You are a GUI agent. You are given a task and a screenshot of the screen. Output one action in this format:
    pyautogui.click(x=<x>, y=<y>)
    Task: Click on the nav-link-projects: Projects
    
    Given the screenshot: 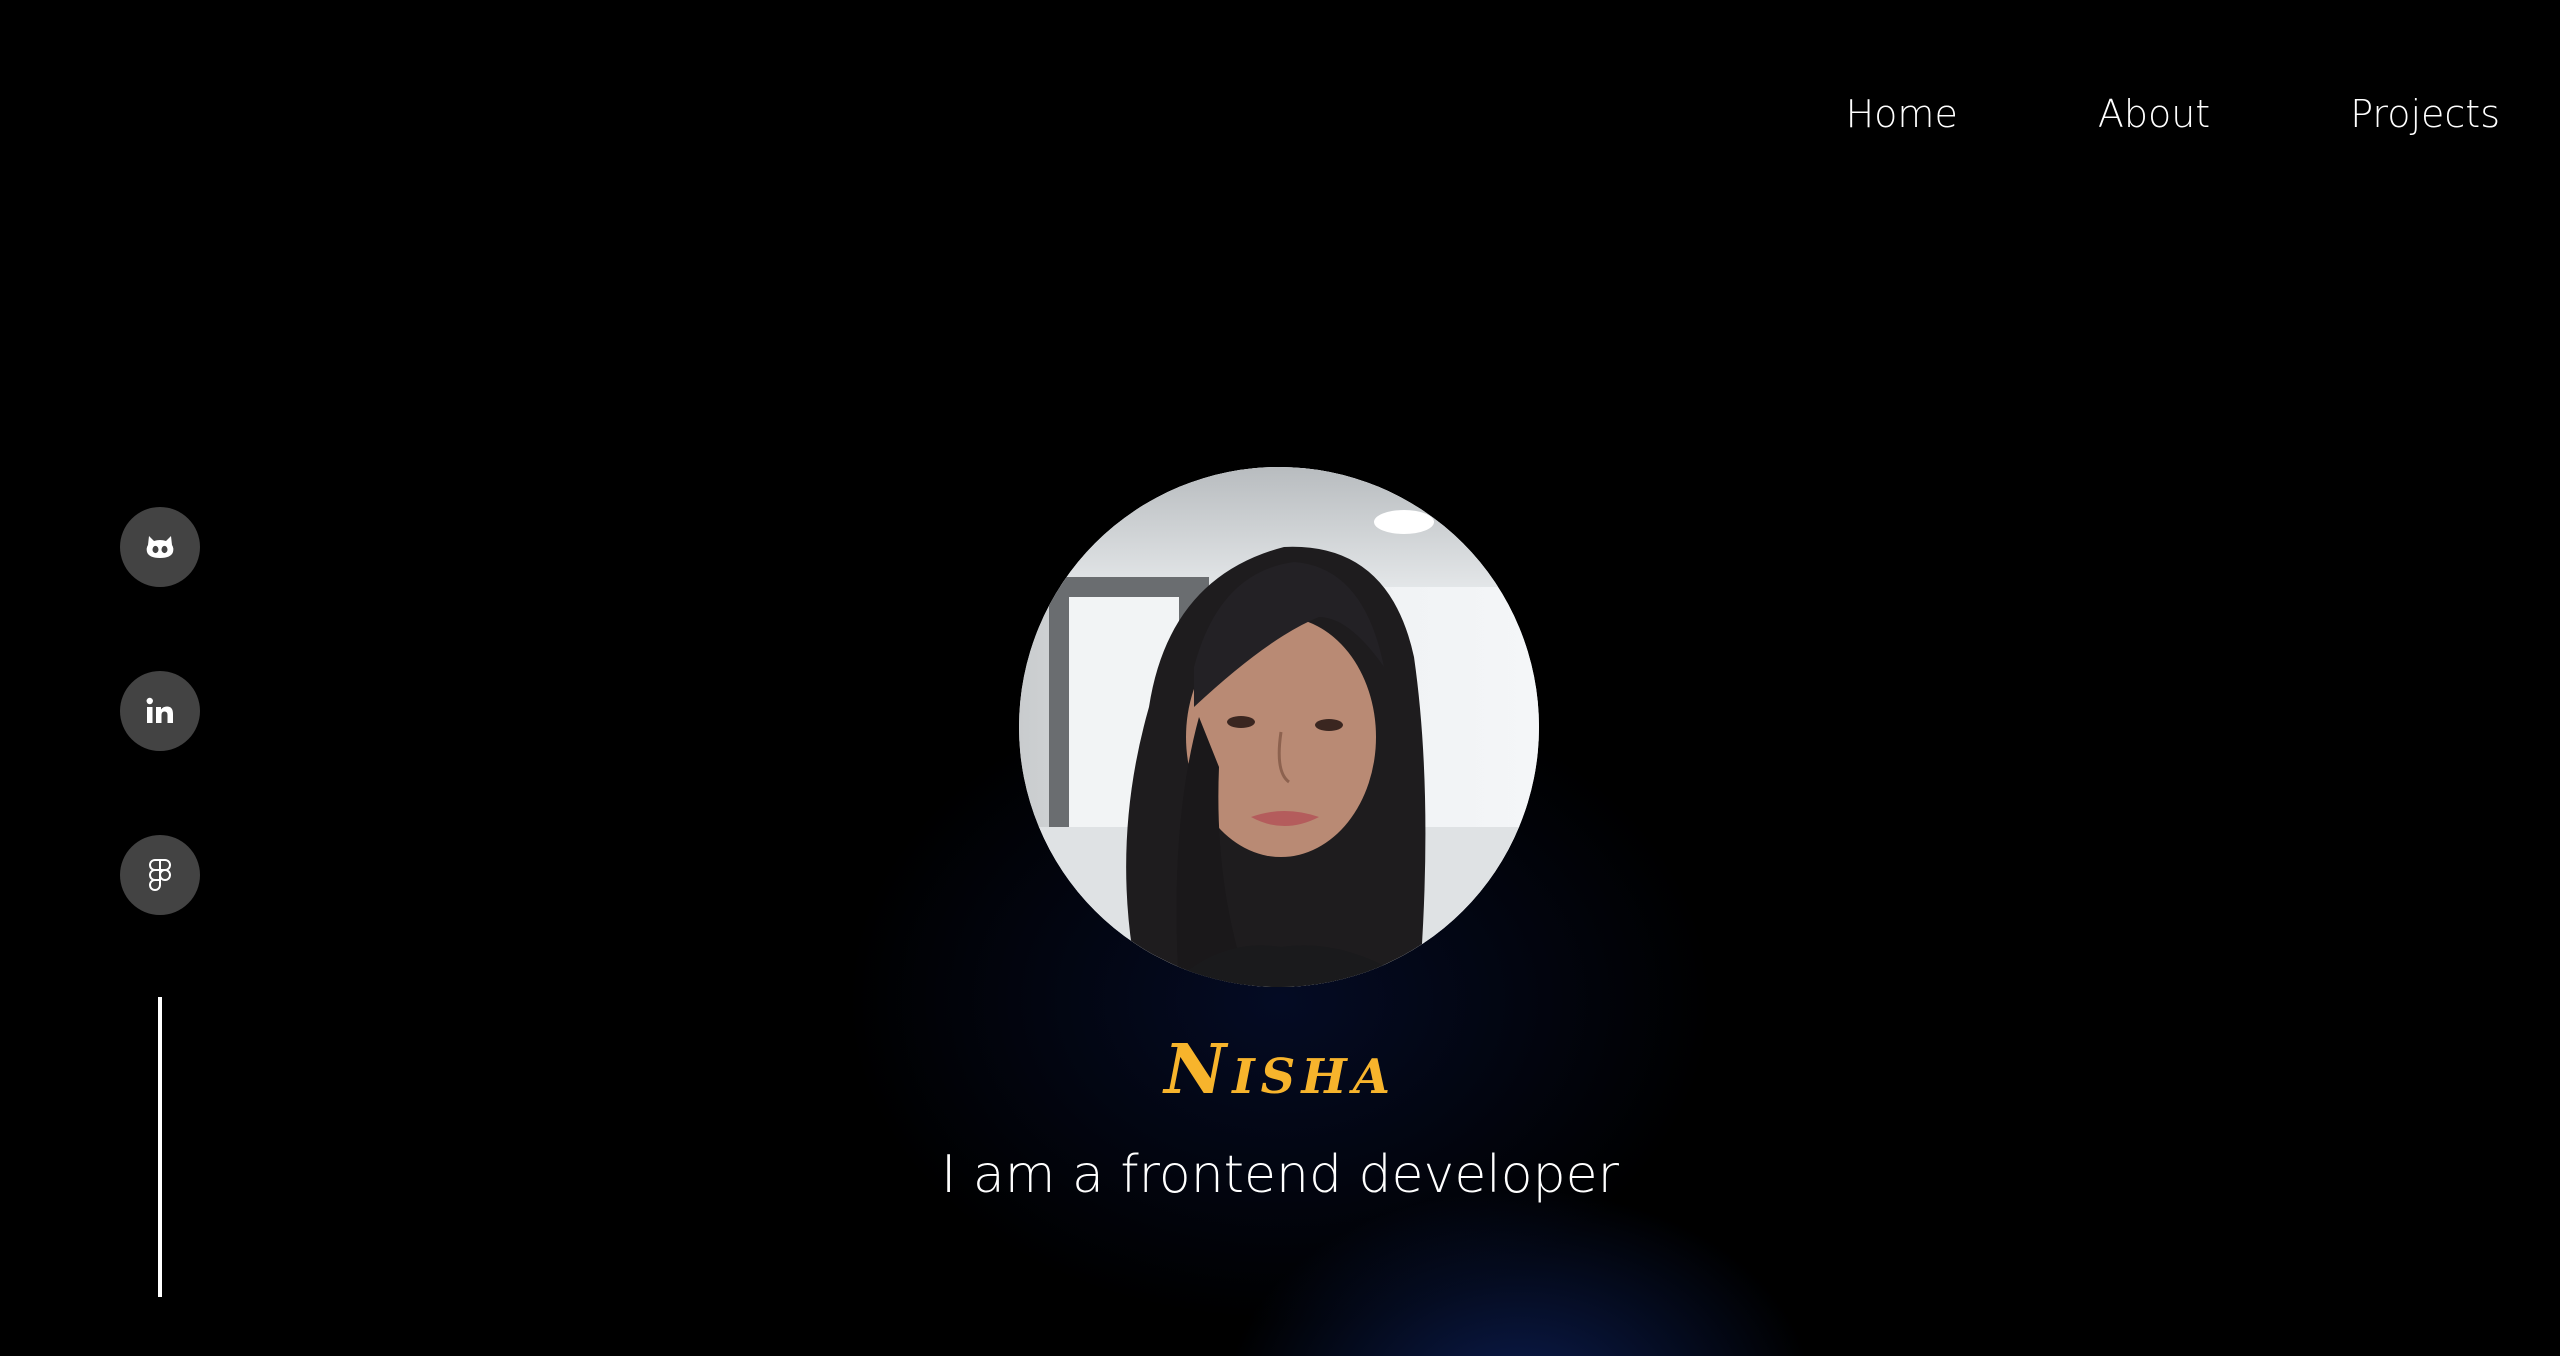 What is the action you would take?
    pyautogui.click(x=2425, y=114)
    